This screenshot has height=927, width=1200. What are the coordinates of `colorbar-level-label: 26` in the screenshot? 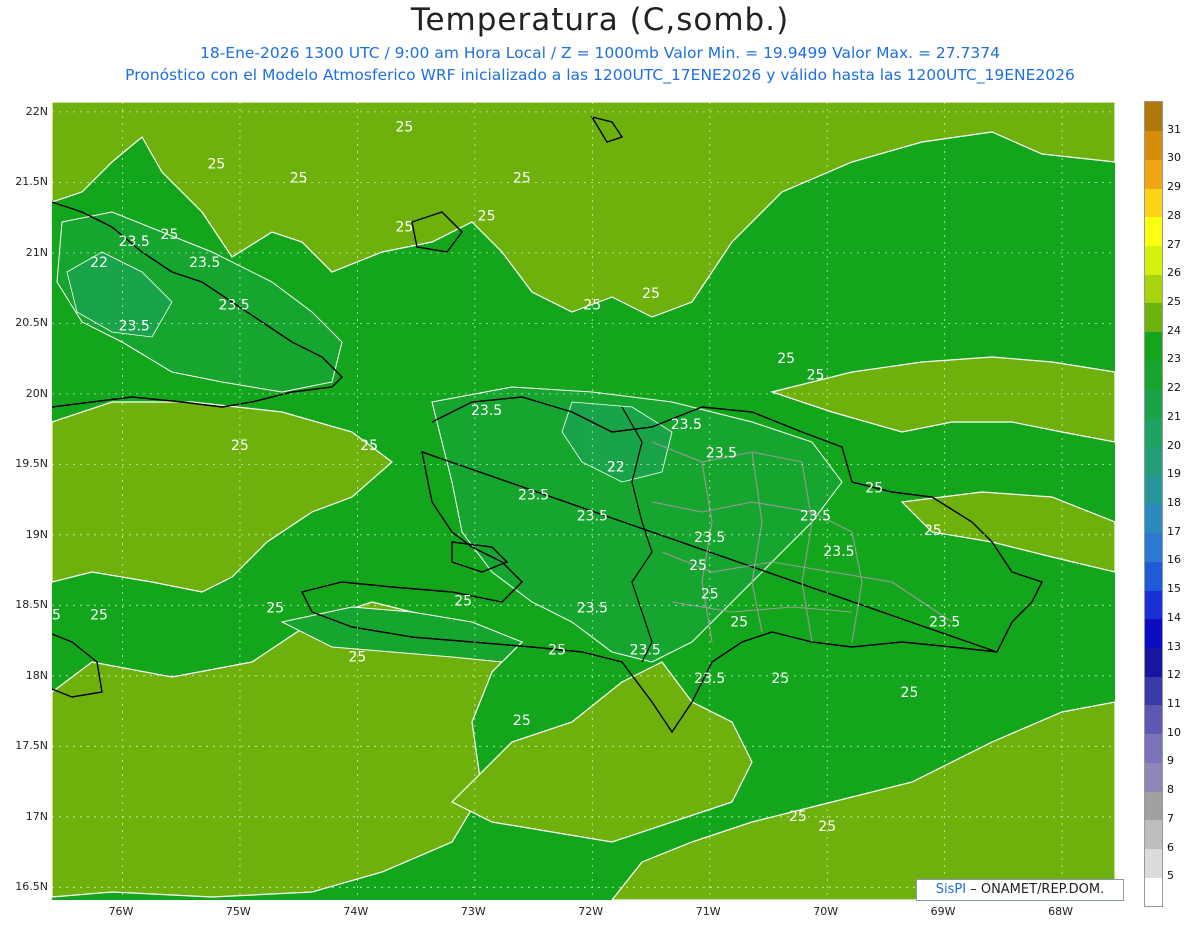 It's located at (1174, 273).